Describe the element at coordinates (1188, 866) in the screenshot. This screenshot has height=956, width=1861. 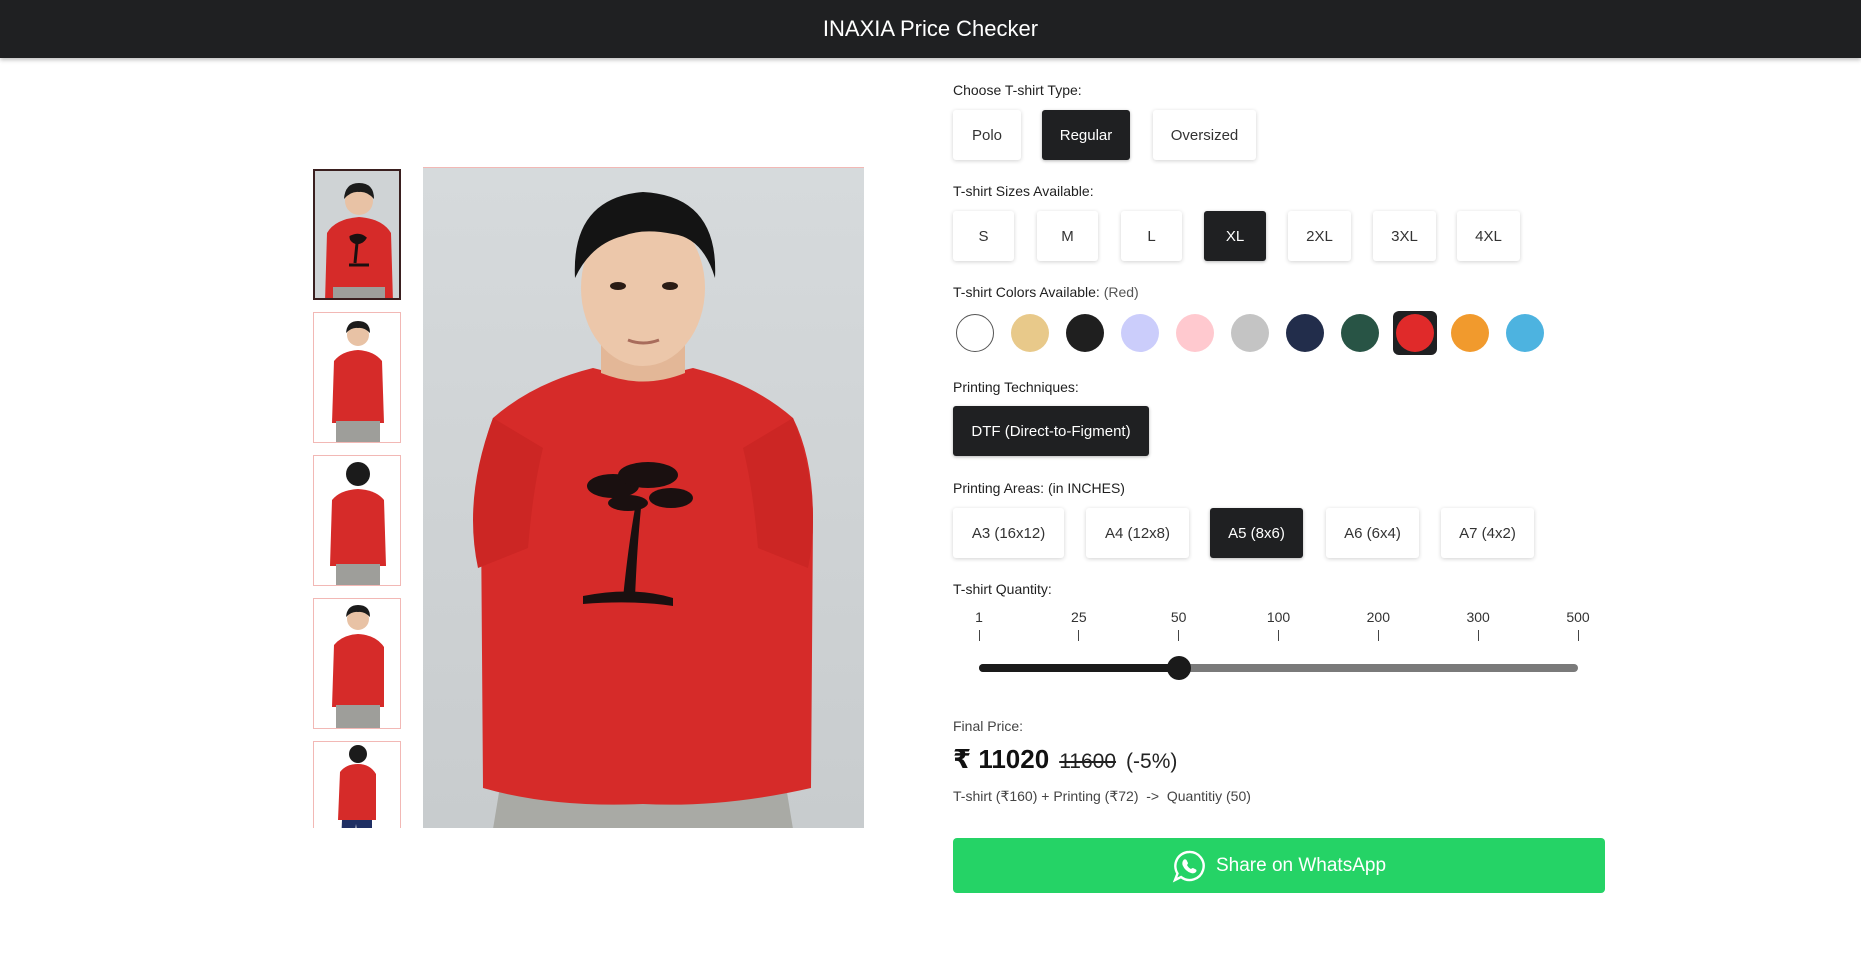
I see `whatsapp-icon` at that location.